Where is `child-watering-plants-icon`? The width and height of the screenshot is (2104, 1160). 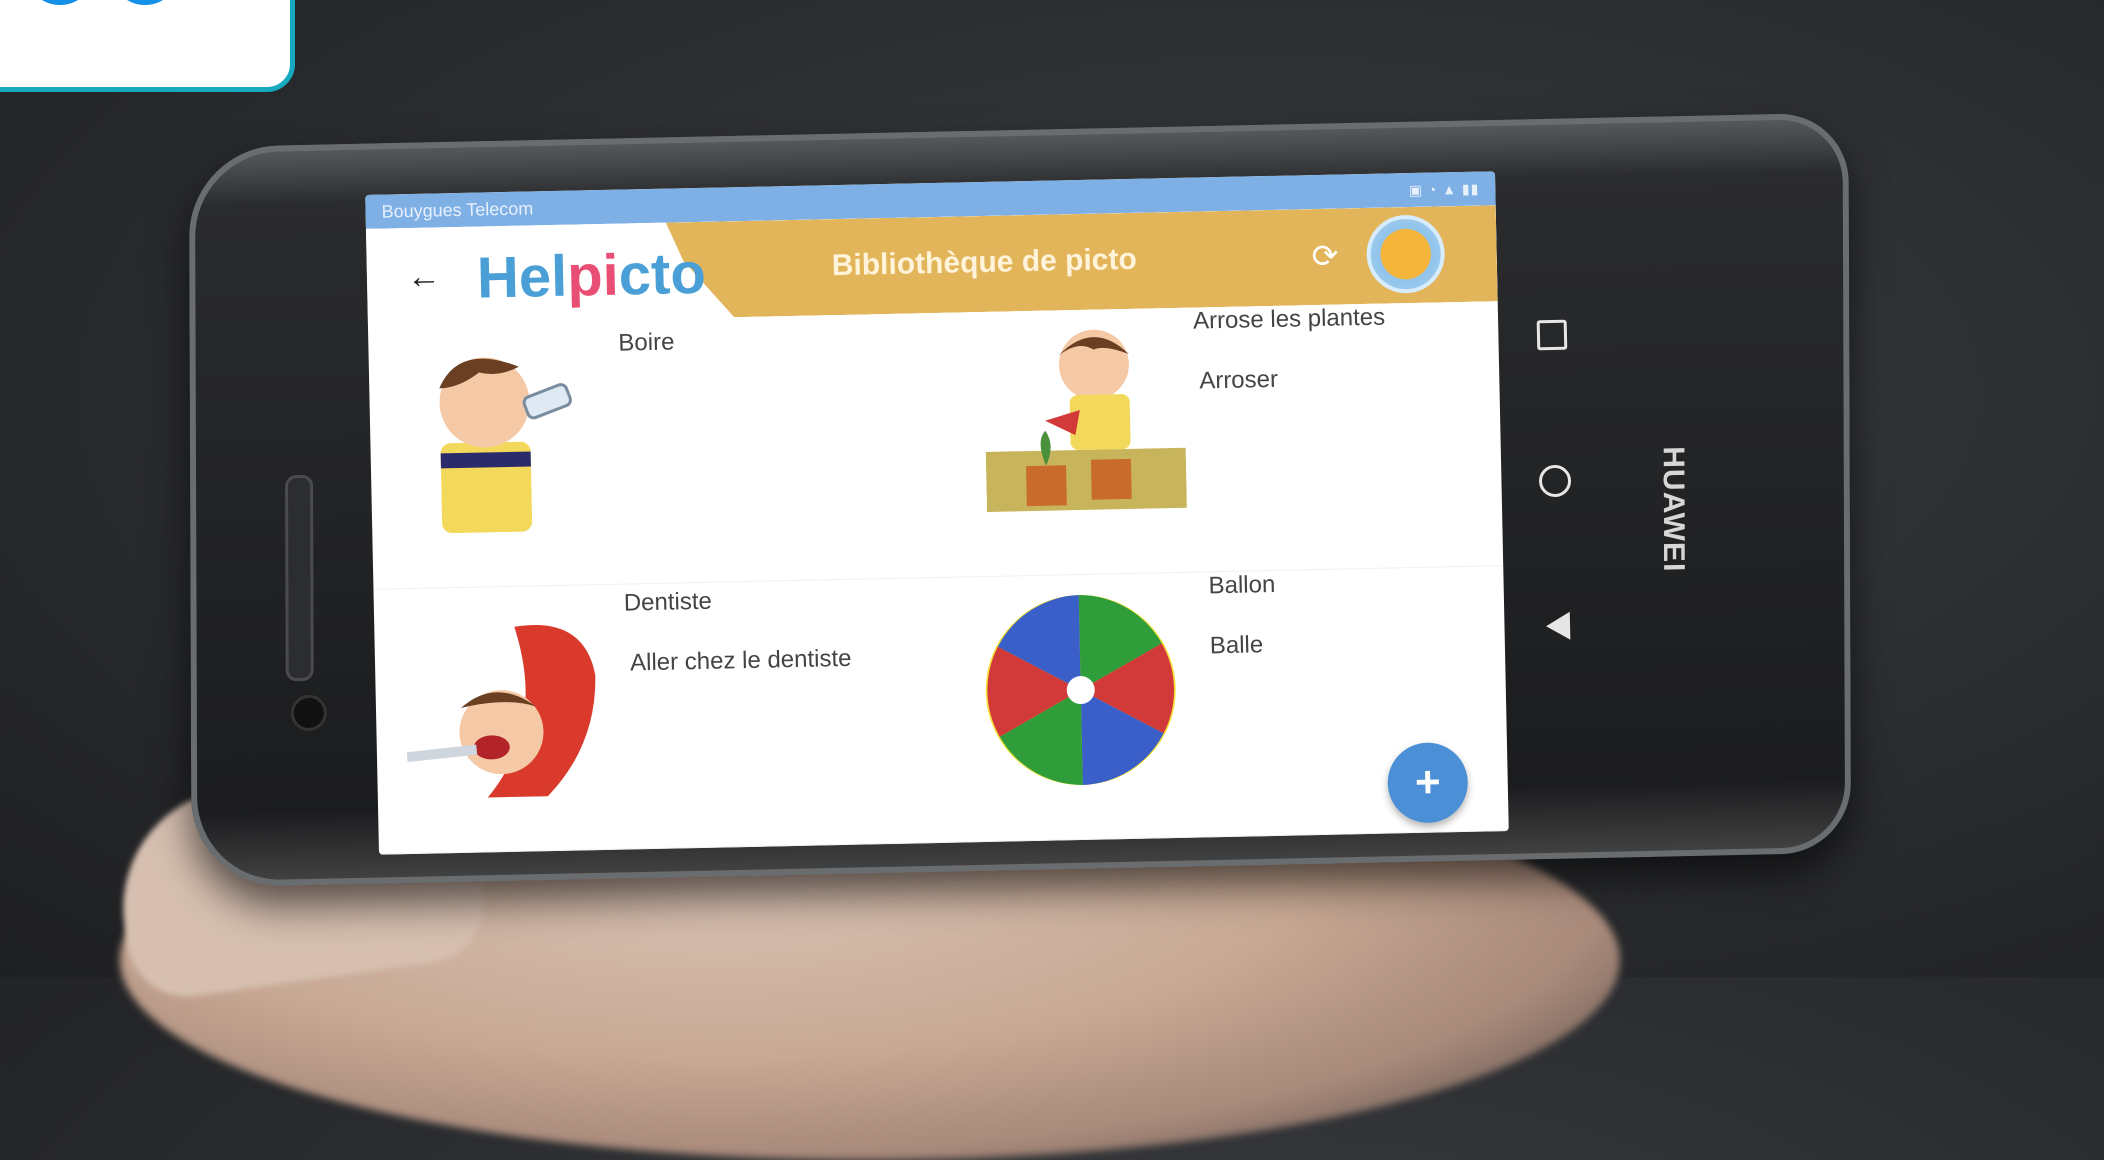 child-watering-plants-icon is located at coordinates (1086, 420).